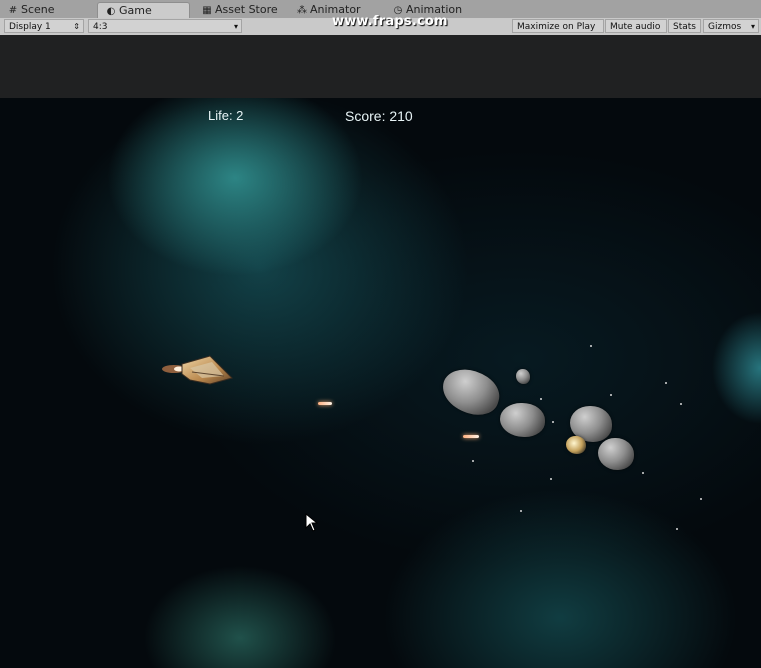 Image resolution: width=761 pixels, height=668 pixels. What do you see at coordinates (312, 522) in the screenshot?
I see `mouse-cursor-icon` at bounding box center [312, 522].